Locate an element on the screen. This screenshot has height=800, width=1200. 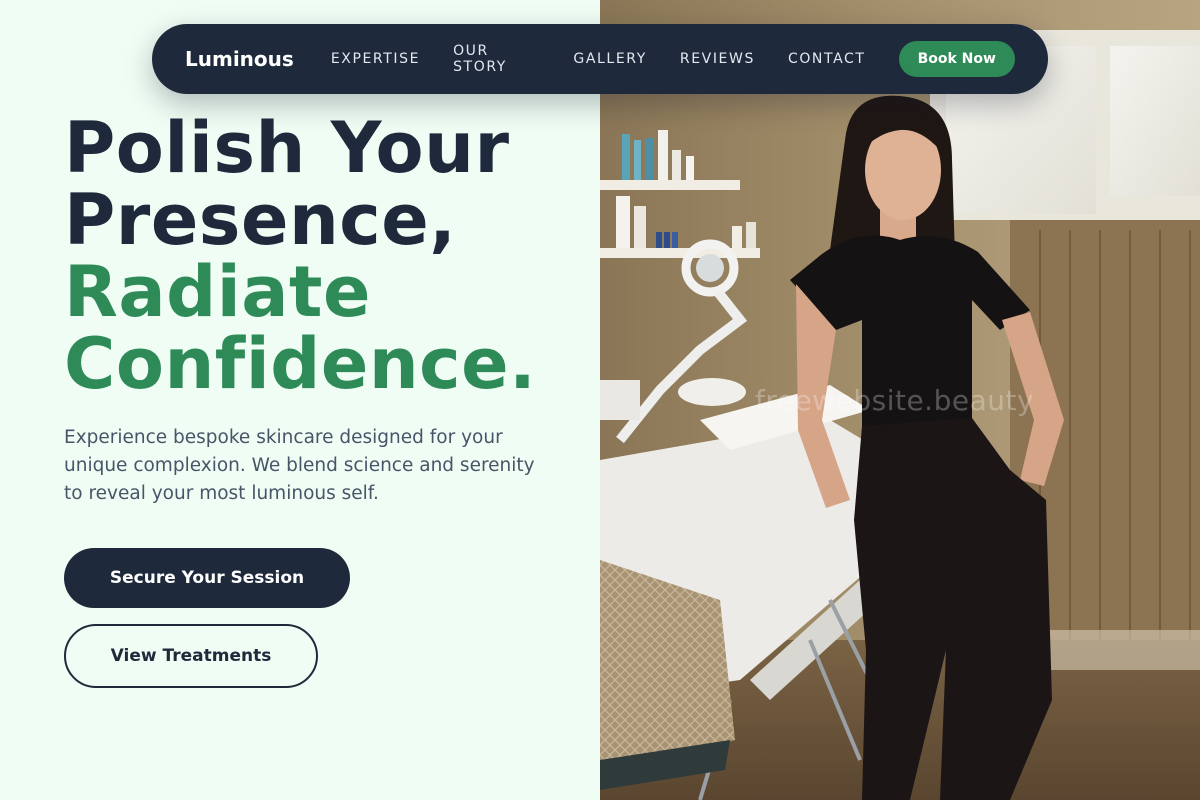
hero-title-line-2: Presence, is located at coordinates (260, 220).